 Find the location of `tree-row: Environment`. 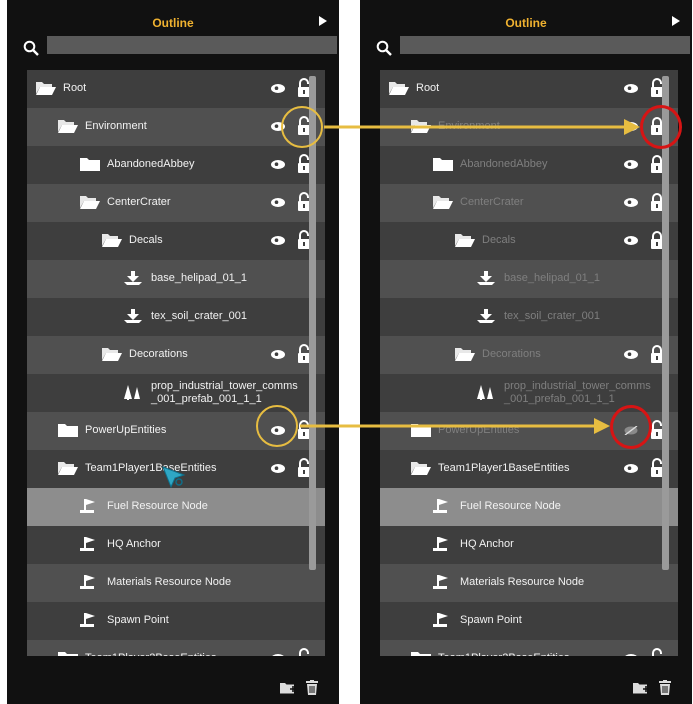

tree-row: Environment is located at coordinates (529, 127).